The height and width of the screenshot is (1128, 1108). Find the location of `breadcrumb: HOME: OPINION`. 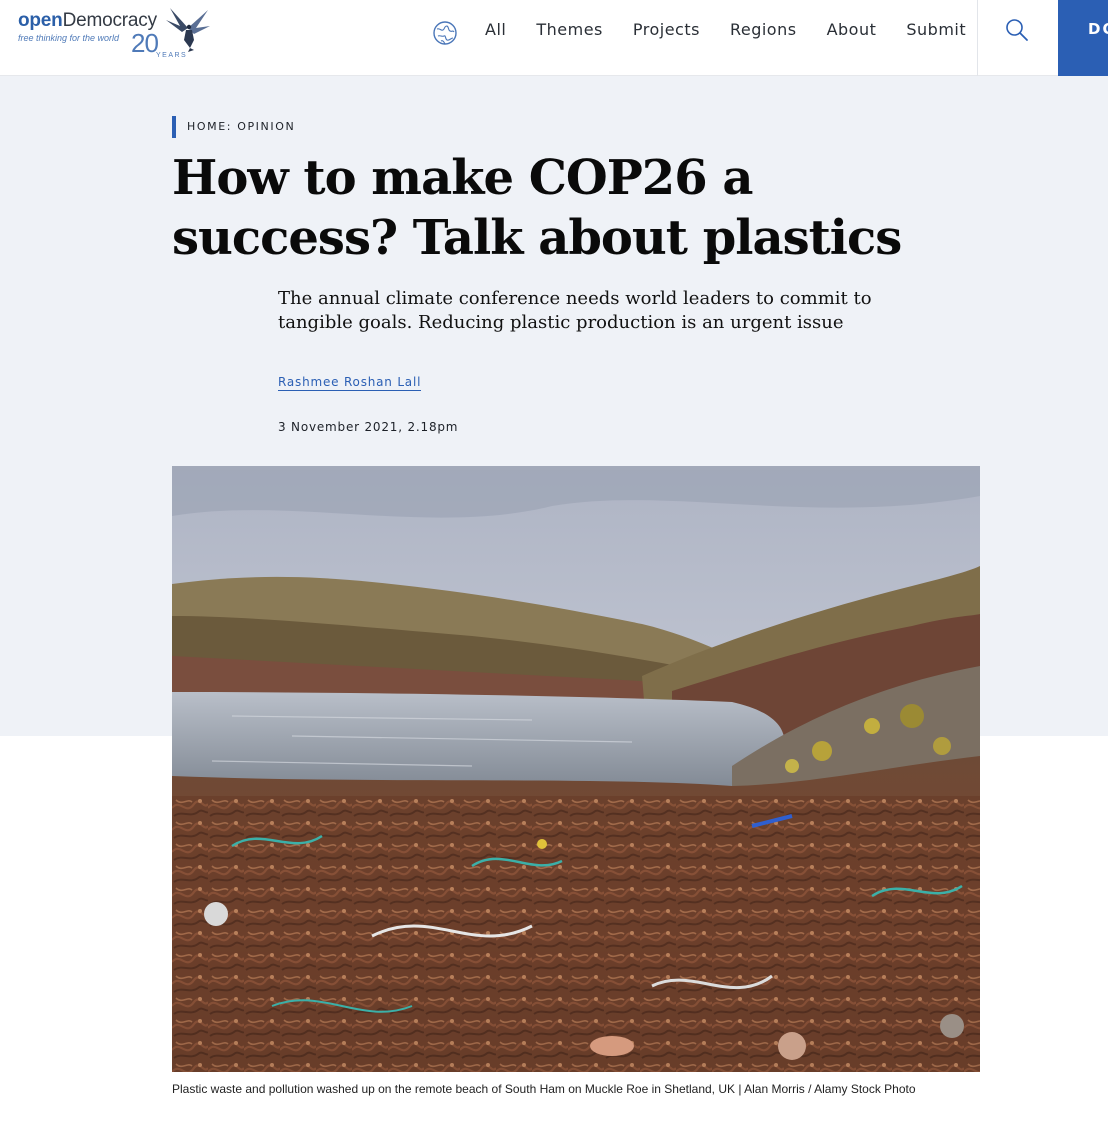

breadcrumb: HOME: OPINION is located at coordinates (233, 127).